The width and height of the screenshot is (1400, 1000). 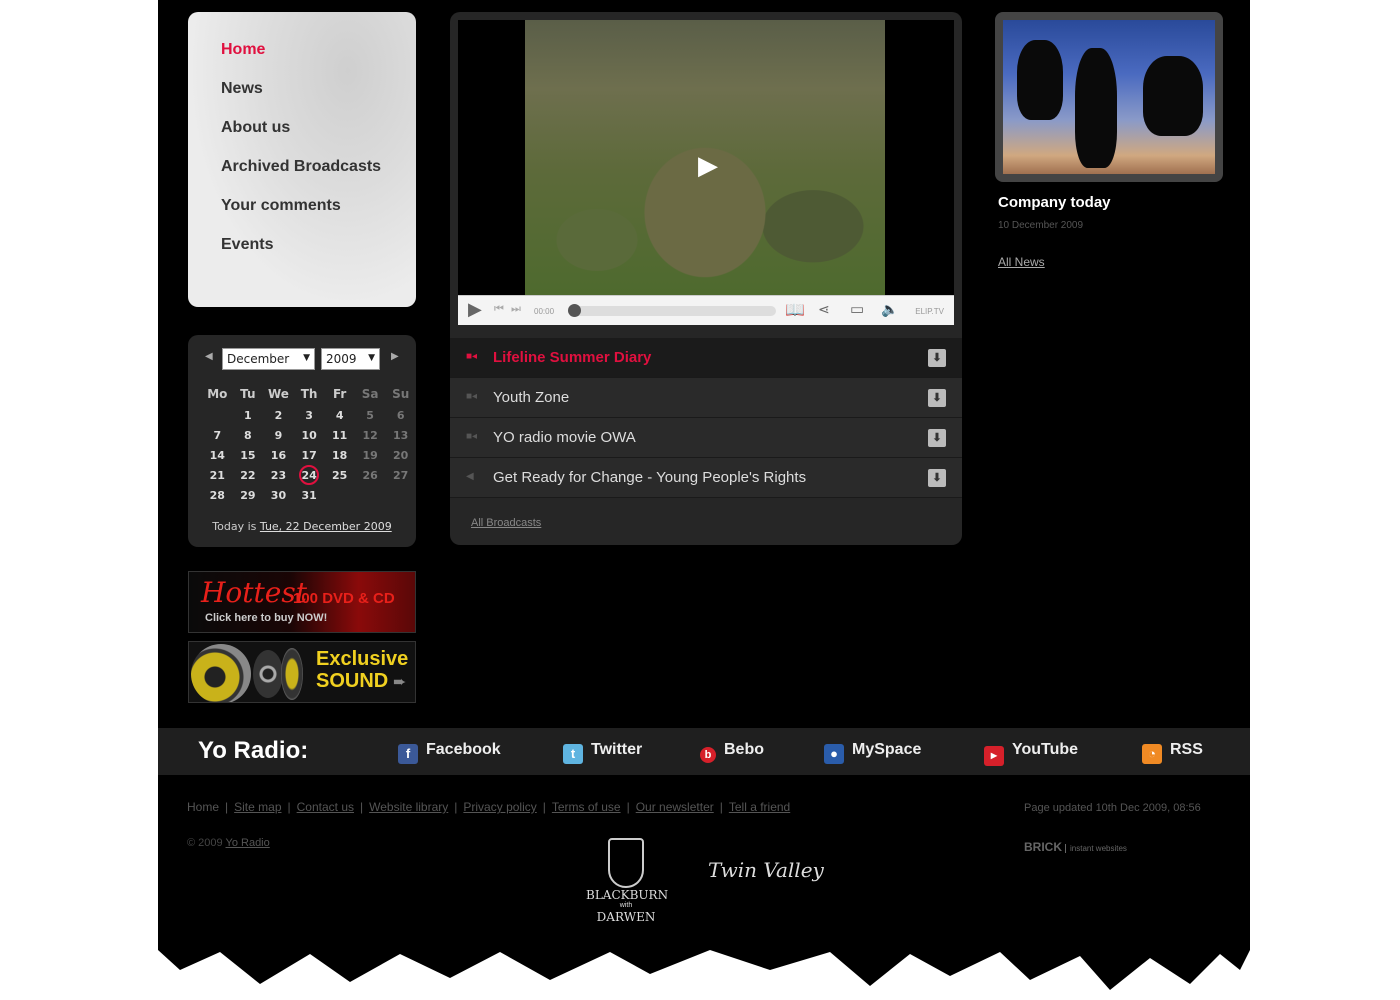 I want to click on copyright-link: Yo Radio, so click(x=248, y=843).